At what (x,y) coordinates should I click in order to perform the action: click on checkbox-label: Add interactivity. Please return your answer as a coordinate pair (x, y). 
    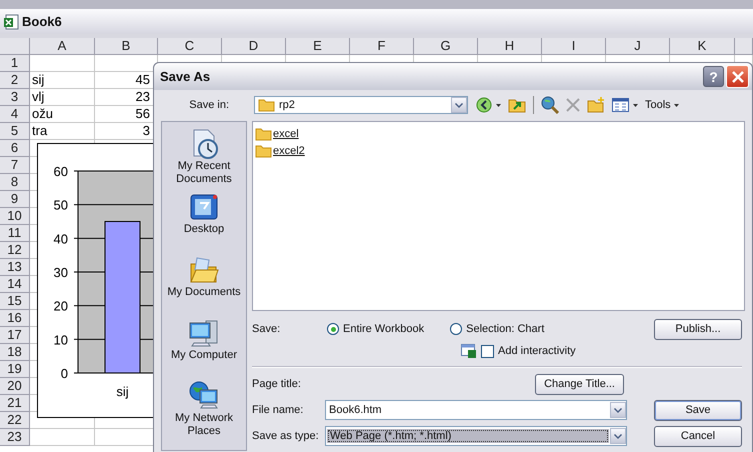
    Looking at the image, I should click on (537, 351).